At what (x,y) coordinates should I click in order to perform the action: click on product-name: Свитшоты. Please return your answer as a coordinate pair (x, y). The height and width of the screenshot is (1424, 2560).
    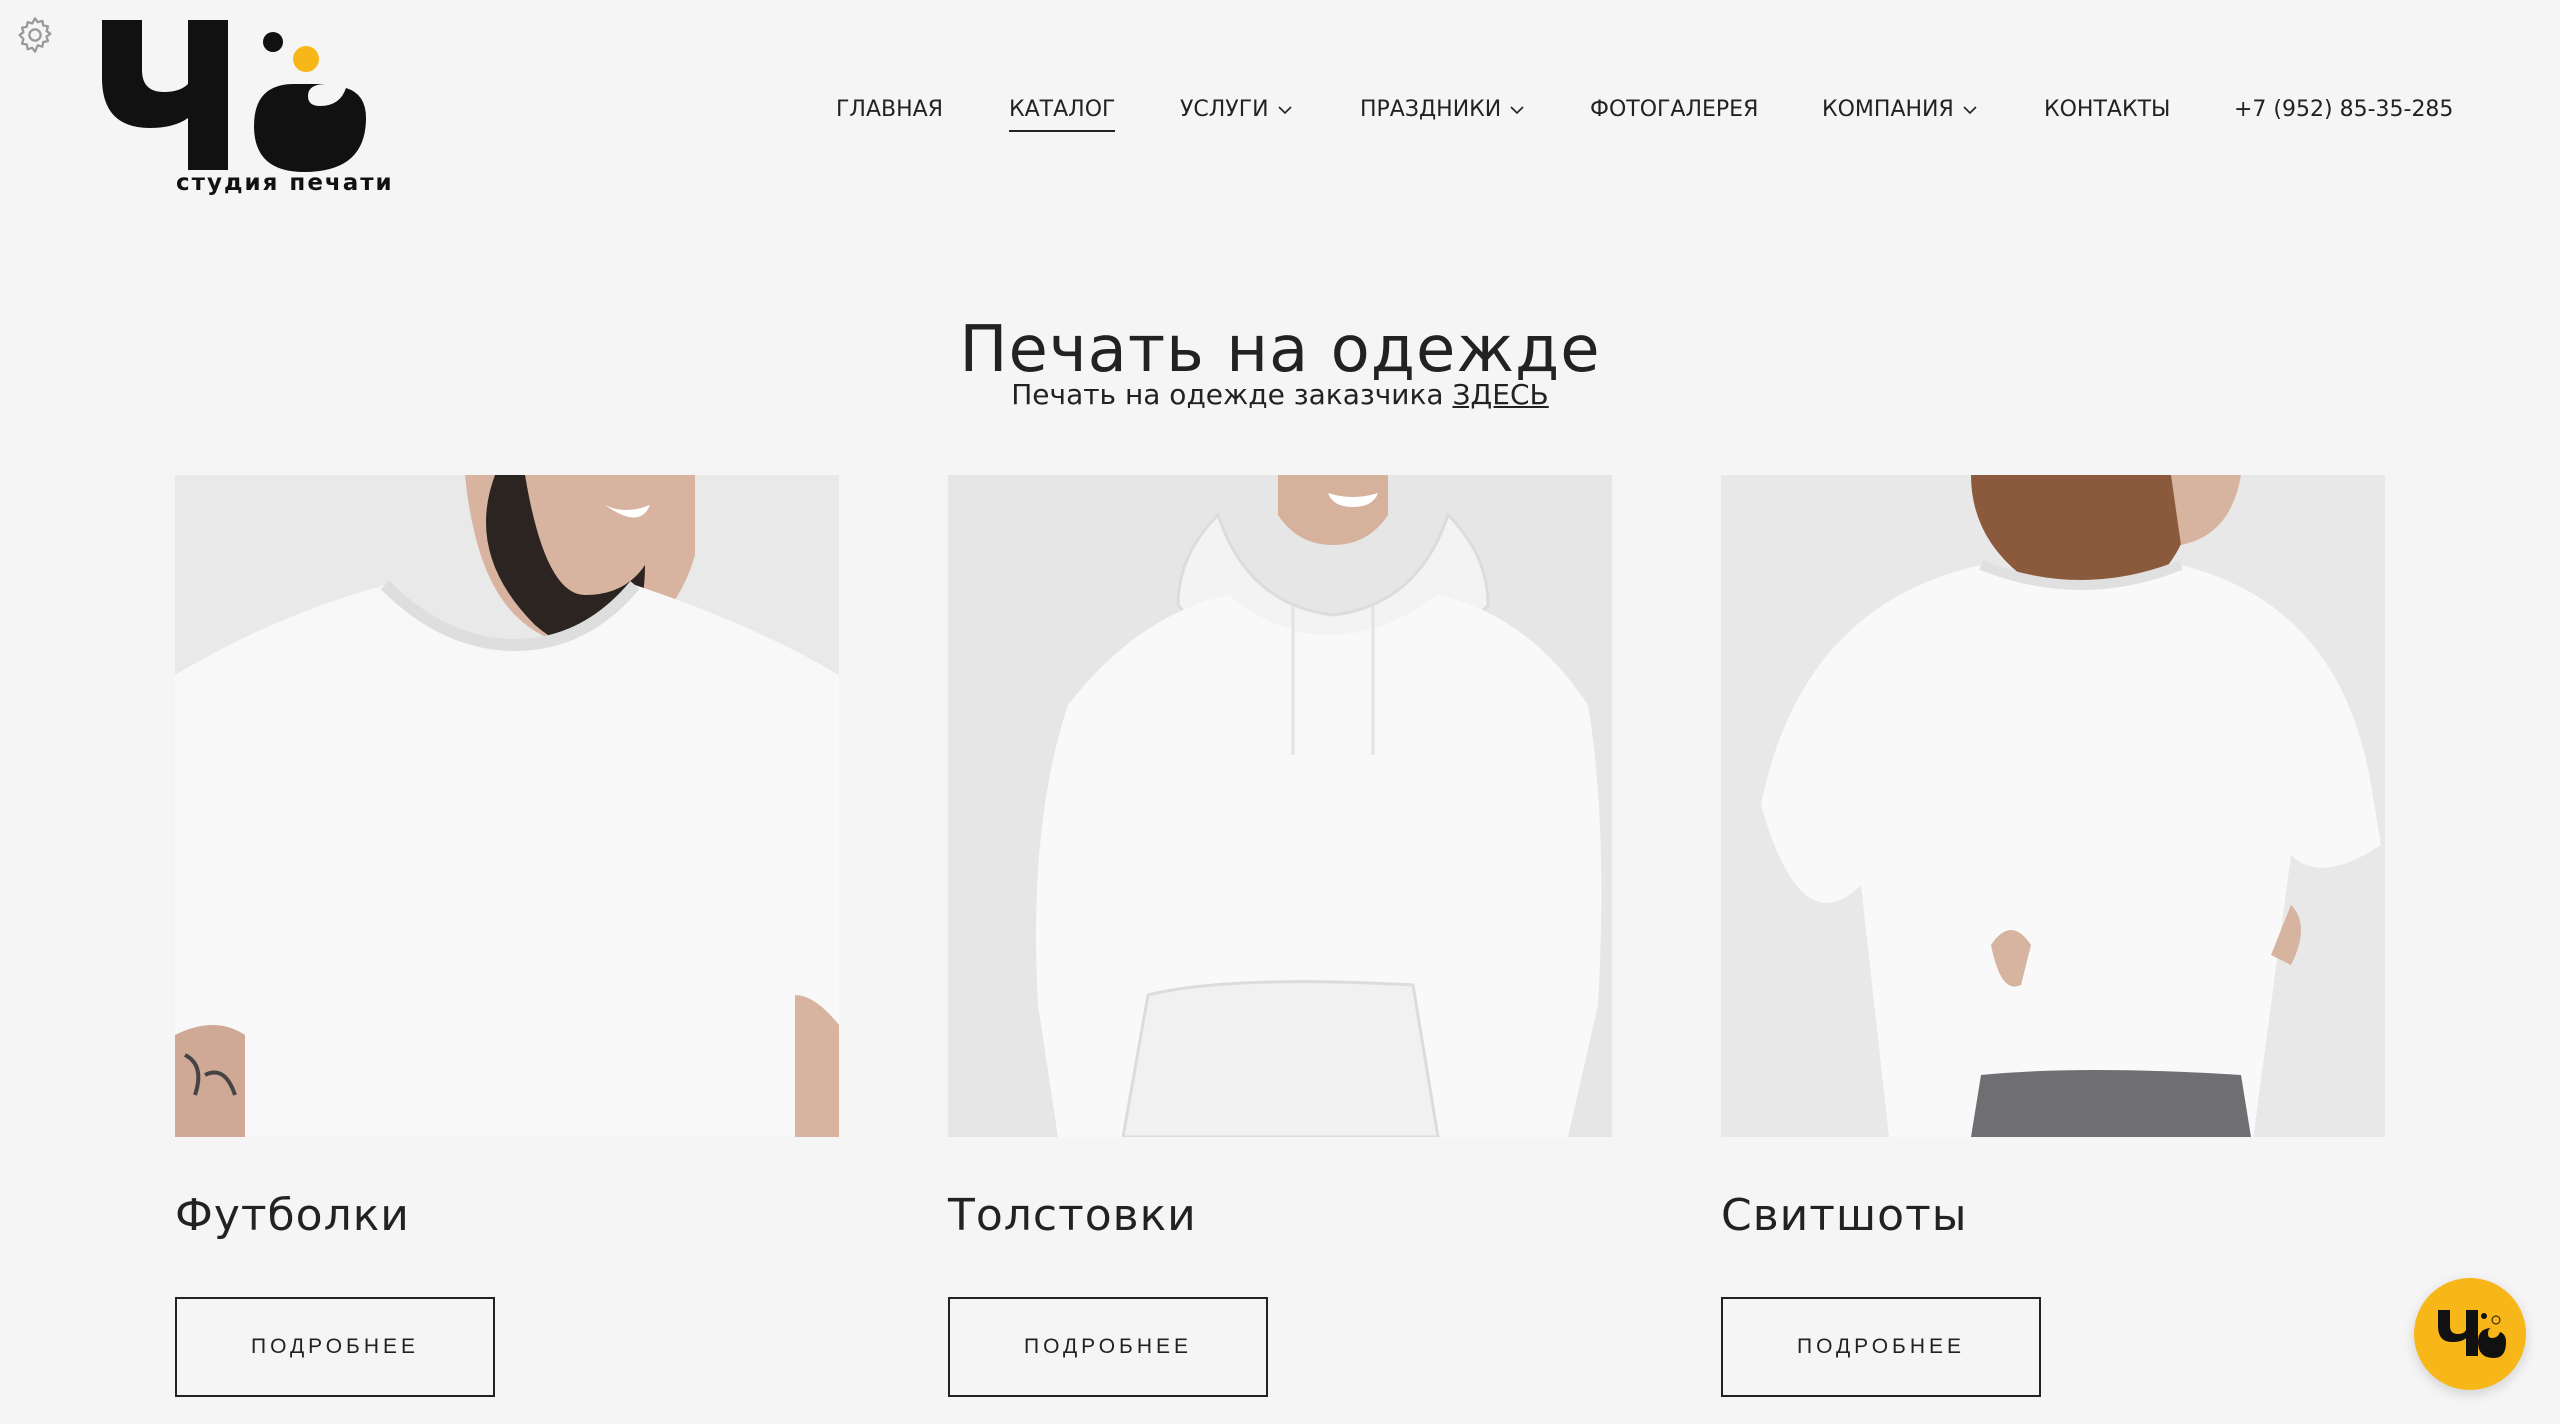
    Looking at the image, I should click on (1844, 1215).